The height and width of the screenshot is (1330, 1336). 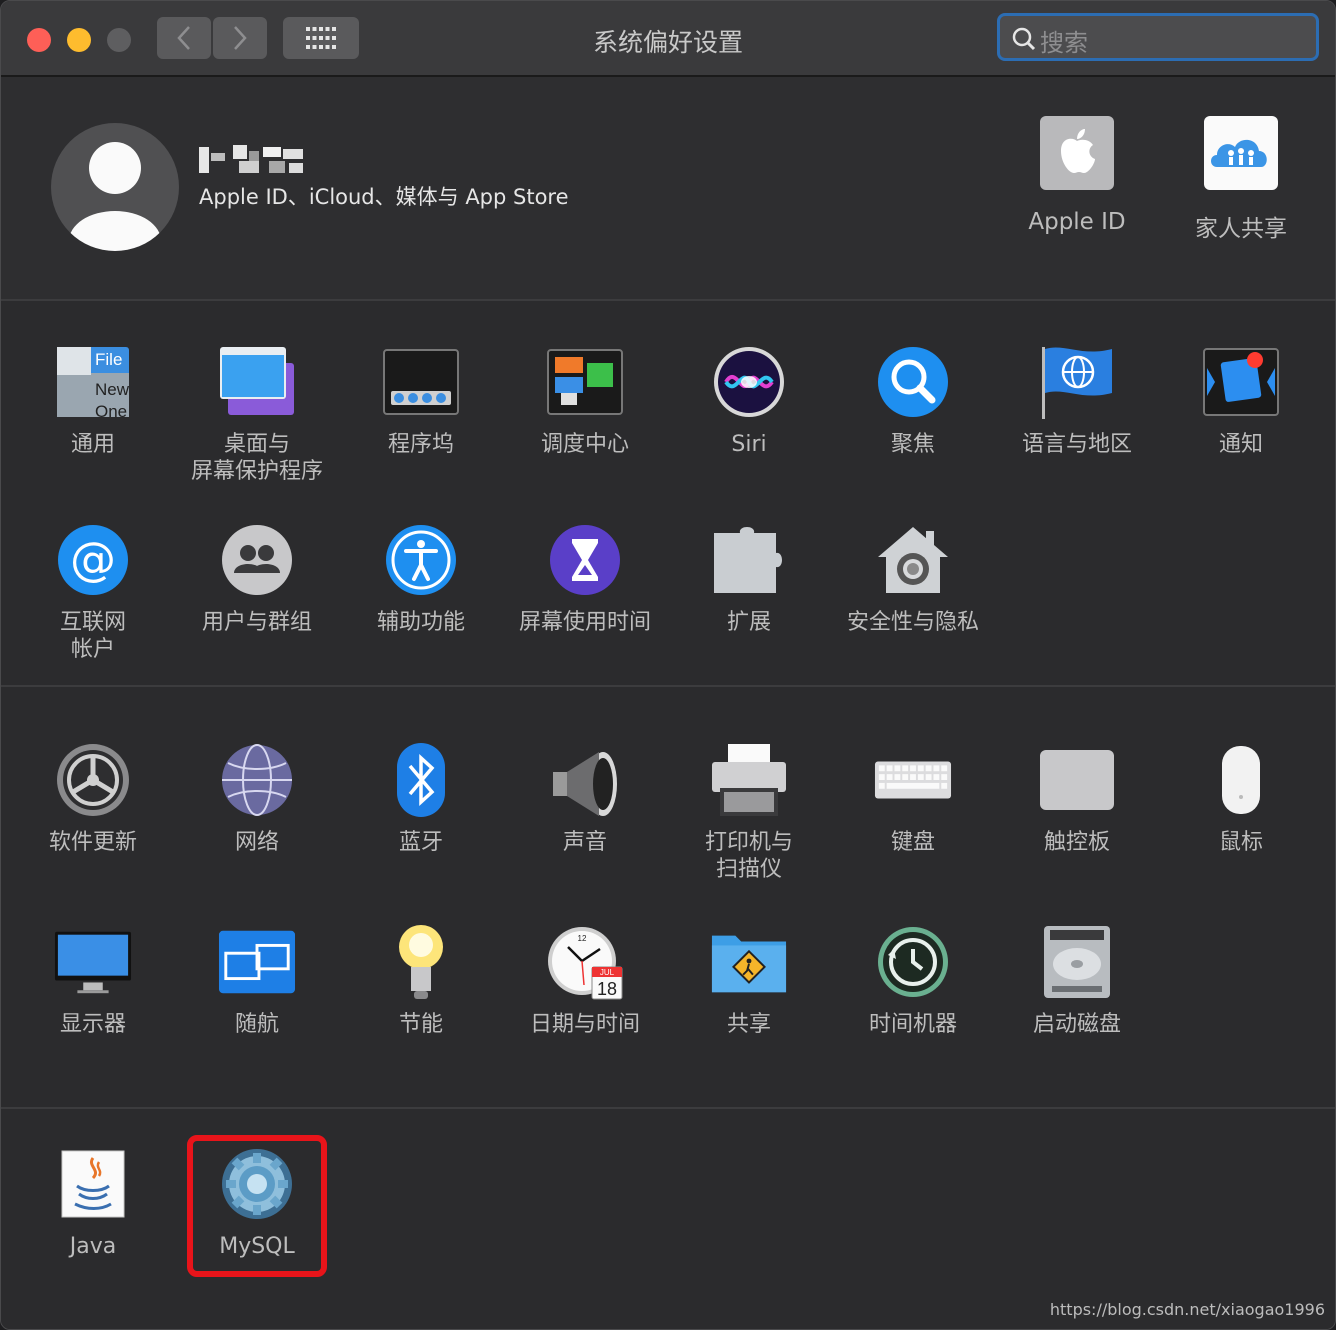 I want to click on bluetooth-icon, so click(x=421, y=780).